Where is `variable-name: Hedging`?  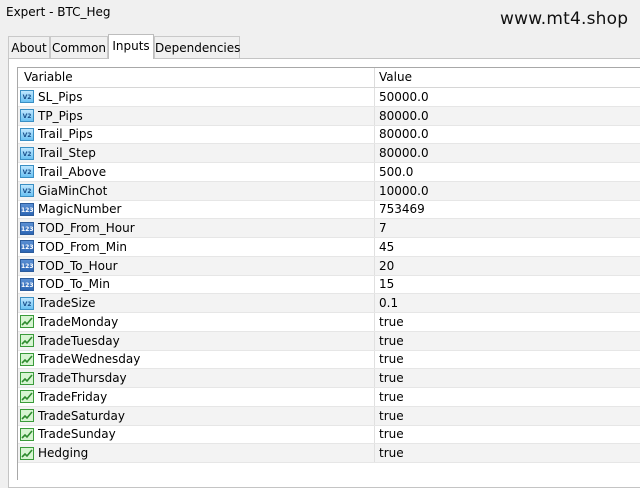
variable-name: Hedging is located at coordinates (63, 453).